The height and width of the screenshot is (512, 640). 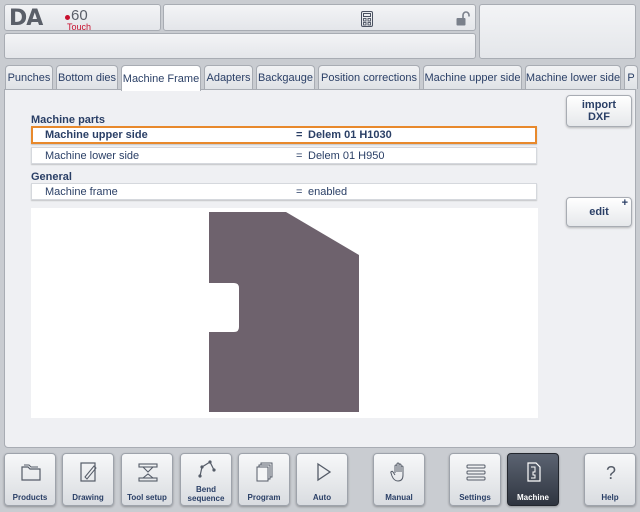 What do you see at coordinates (240, 46) in the screenshot?
I see `message-bar` at bounding box center [240, 46].